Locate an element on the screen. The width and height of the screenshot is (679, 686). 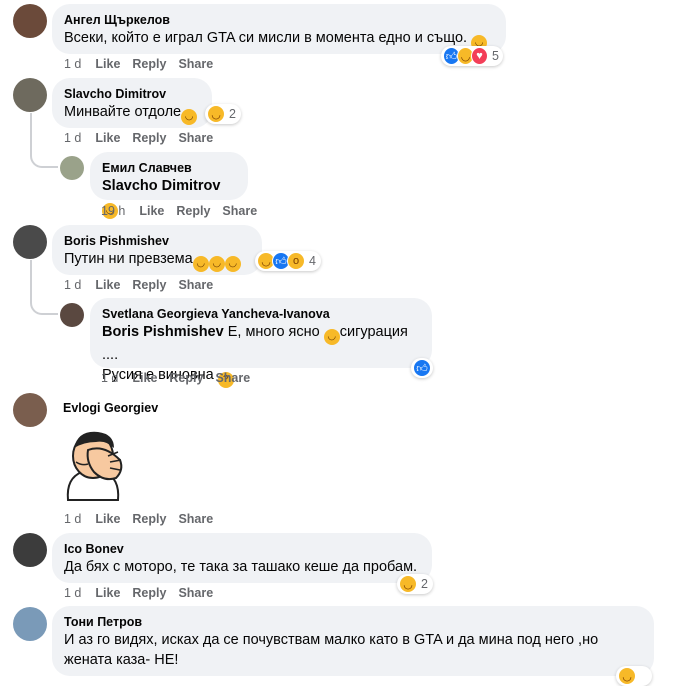
comment-bubble: Boris Pishmishev Путин ни превзема ◡ ◡ ◡ is located at coordinates (157, 250).